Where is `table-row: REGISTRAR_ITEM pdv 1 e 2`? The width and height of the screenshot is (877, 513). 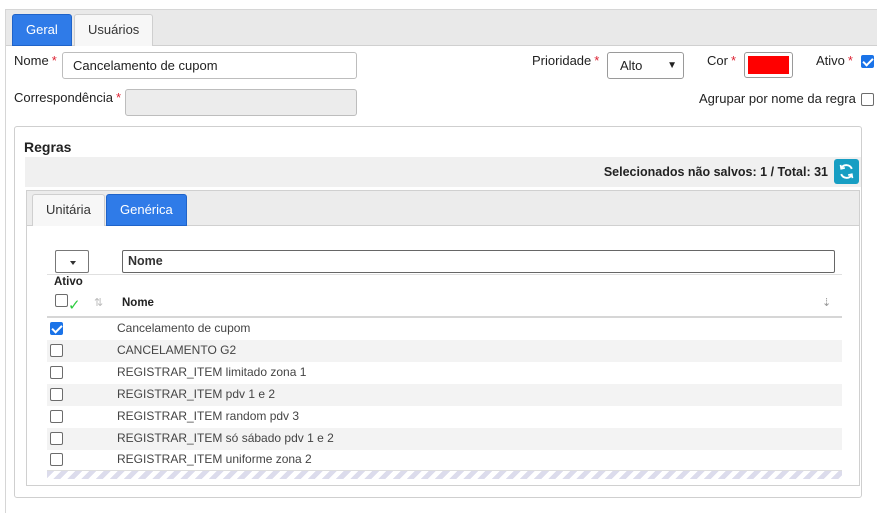
table-row: REGISTRAR_ITEM pdv 1 e 2 is located at coordinates (444, 395).